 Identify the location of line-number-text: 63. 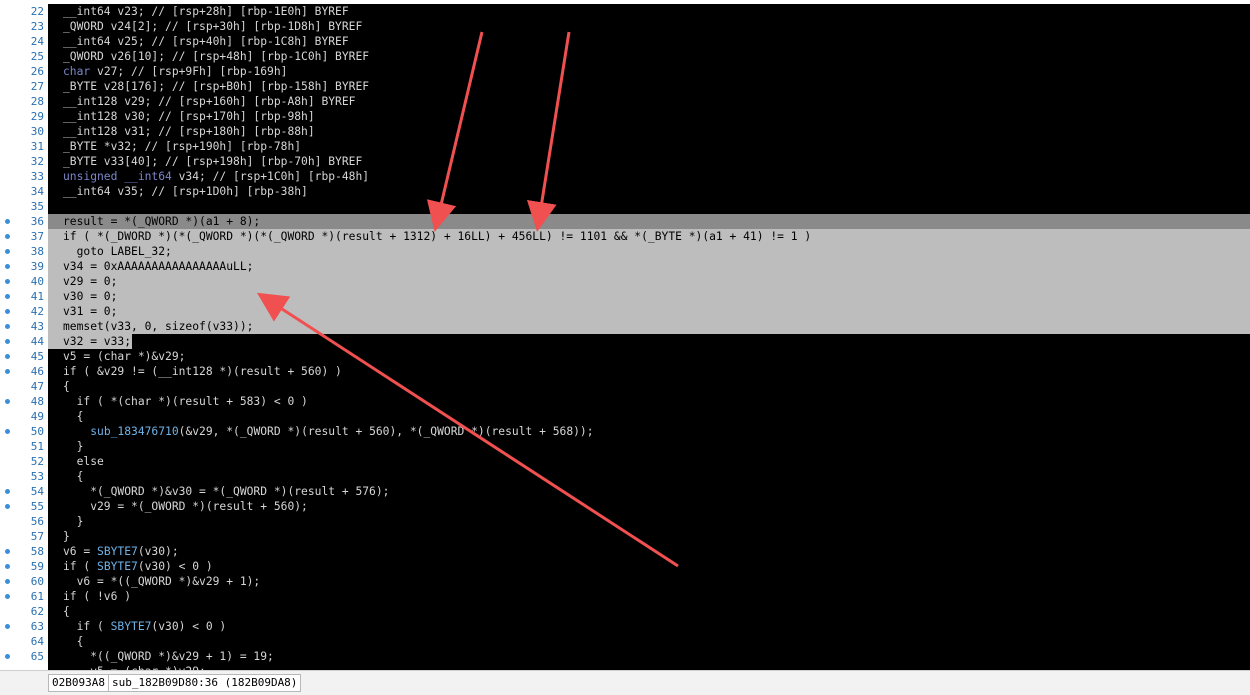
(37, 626).